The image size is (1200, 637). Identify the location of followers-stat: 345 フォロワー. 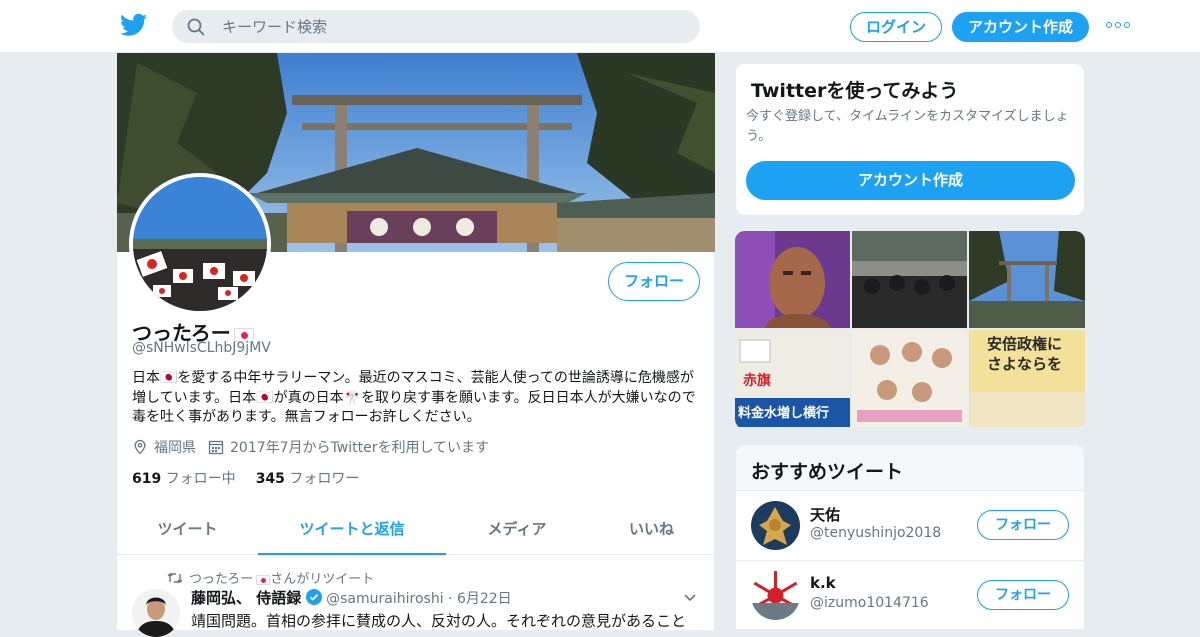
(308, 478).